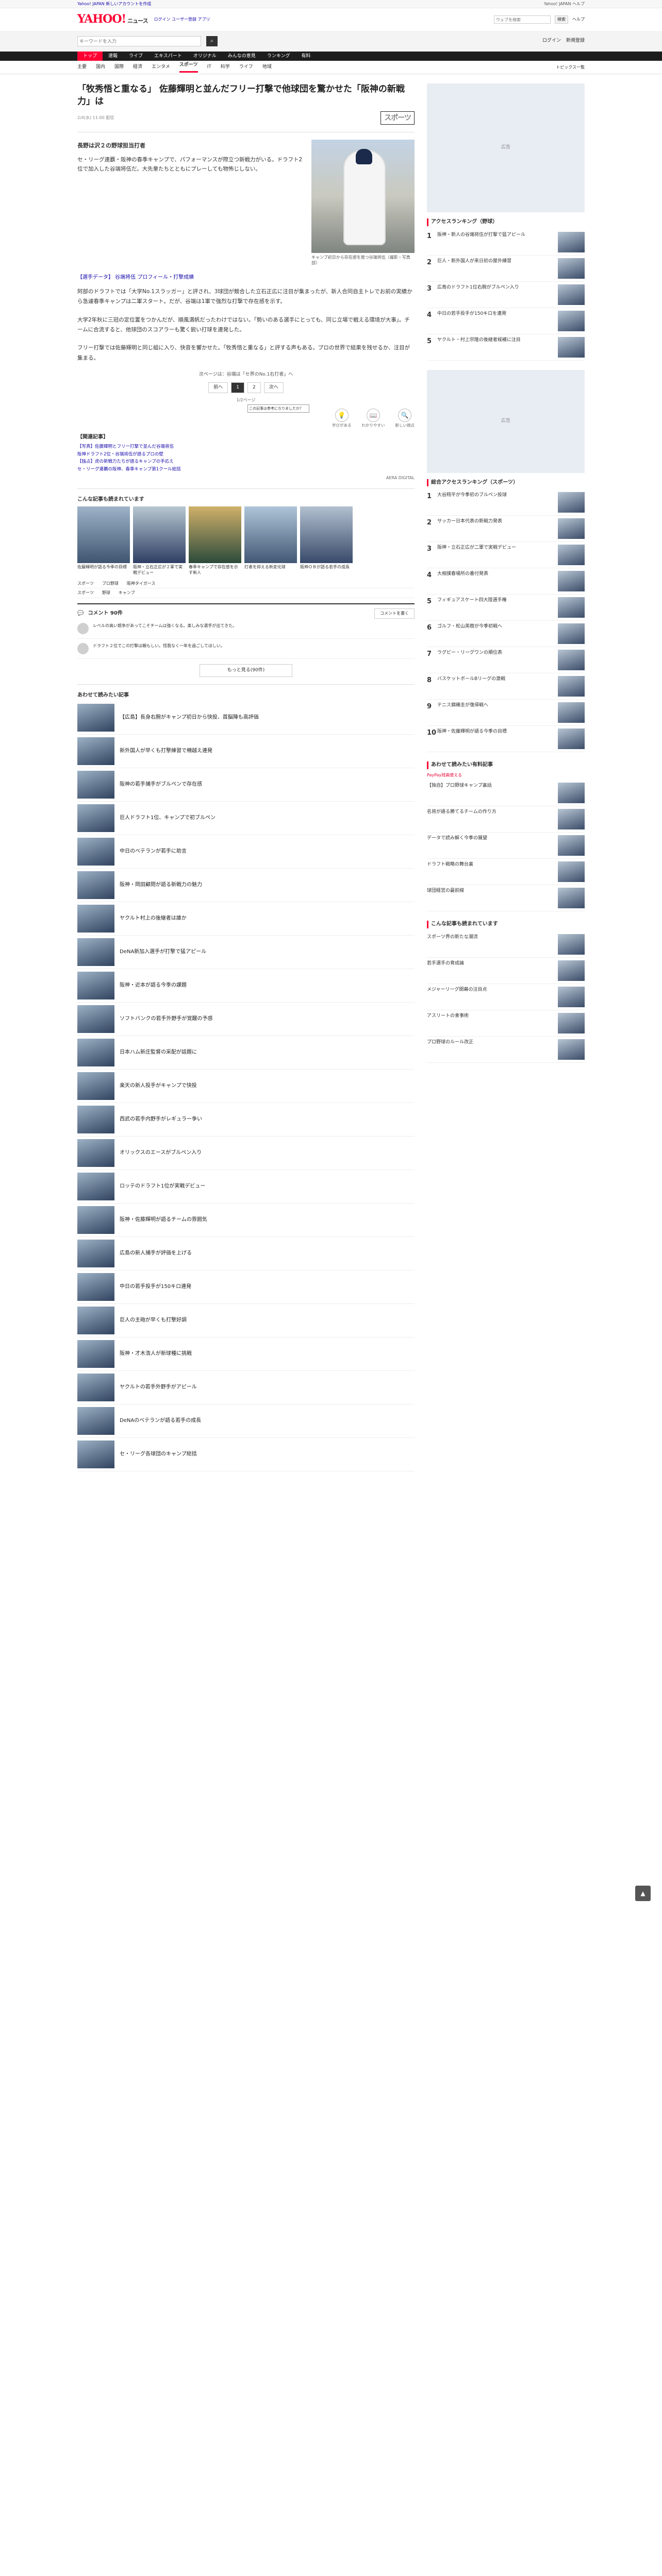 This screenshot has height=2576, width=662. I want to click on ranking-item: 3 阪神・立石正広が二軍で実戦デビュー, so click(506, 555).